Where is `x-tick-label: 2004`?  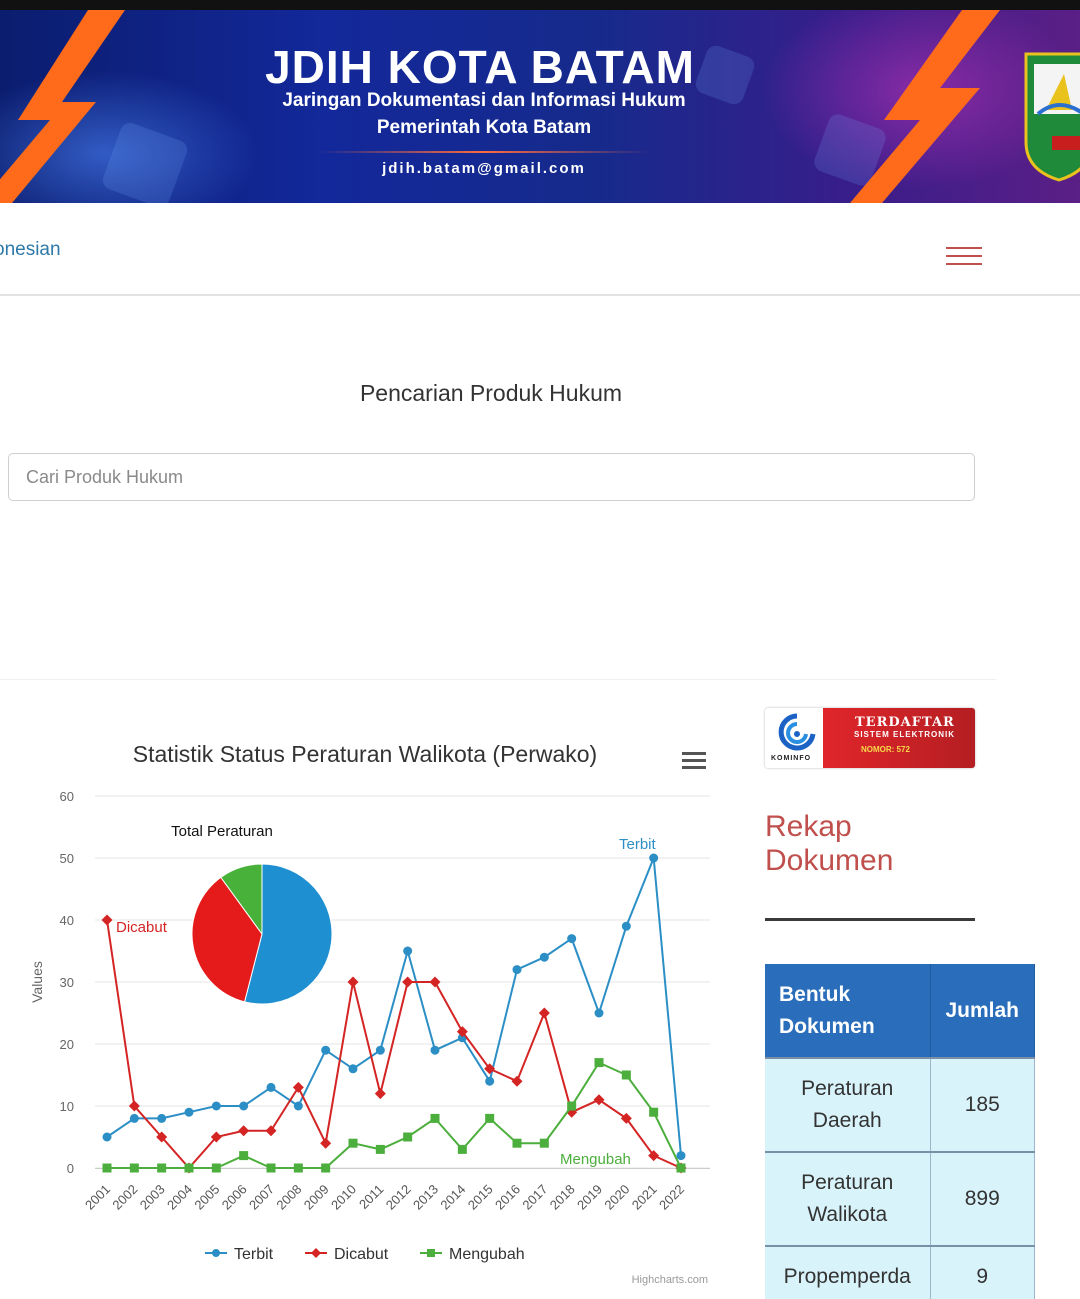 x-tick-label: 2004 is located at coordinates (179, 1197).